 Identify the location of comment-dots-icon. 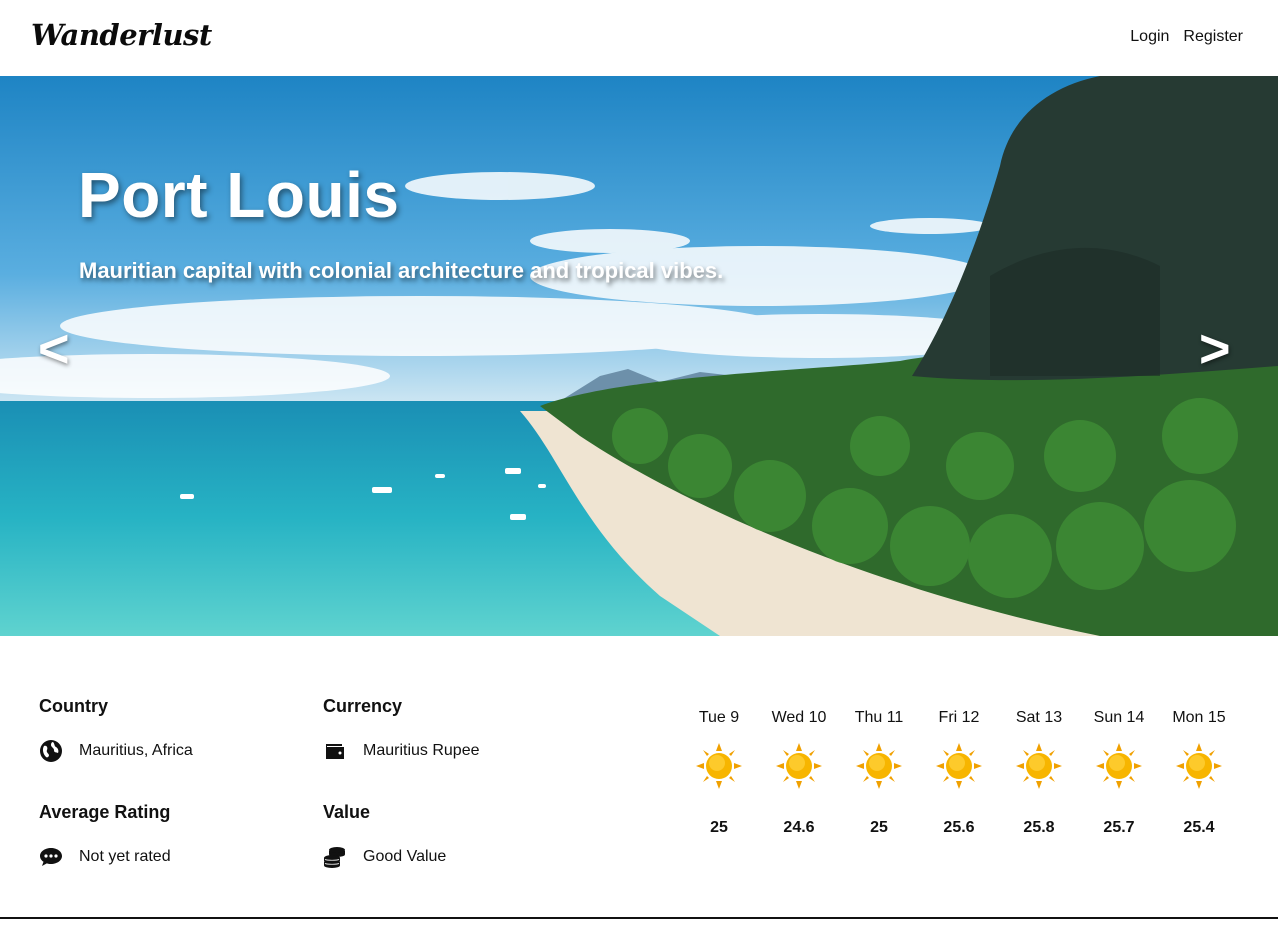
(51, 857).